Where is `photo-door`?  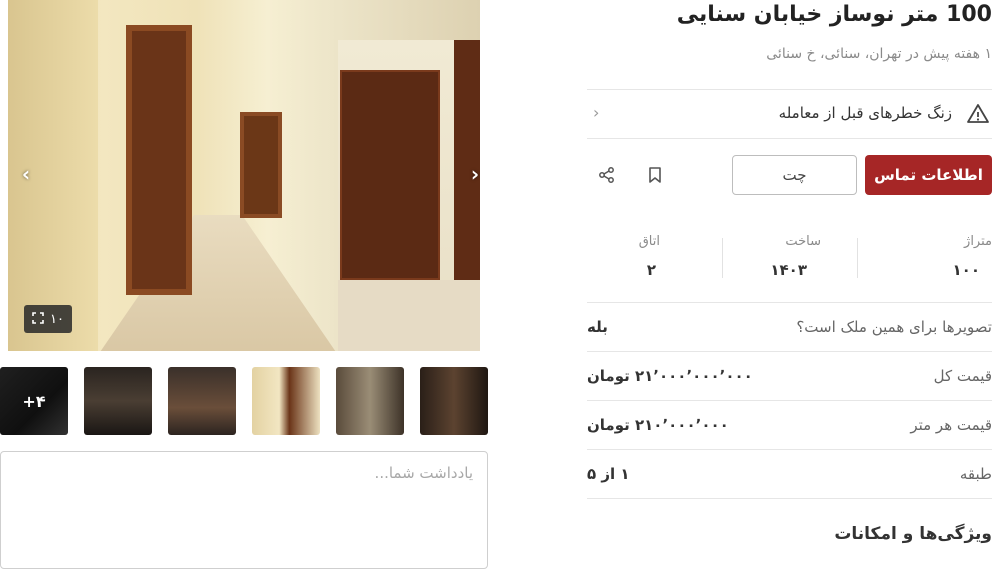 photo-door is located at coordinates (159, 160).